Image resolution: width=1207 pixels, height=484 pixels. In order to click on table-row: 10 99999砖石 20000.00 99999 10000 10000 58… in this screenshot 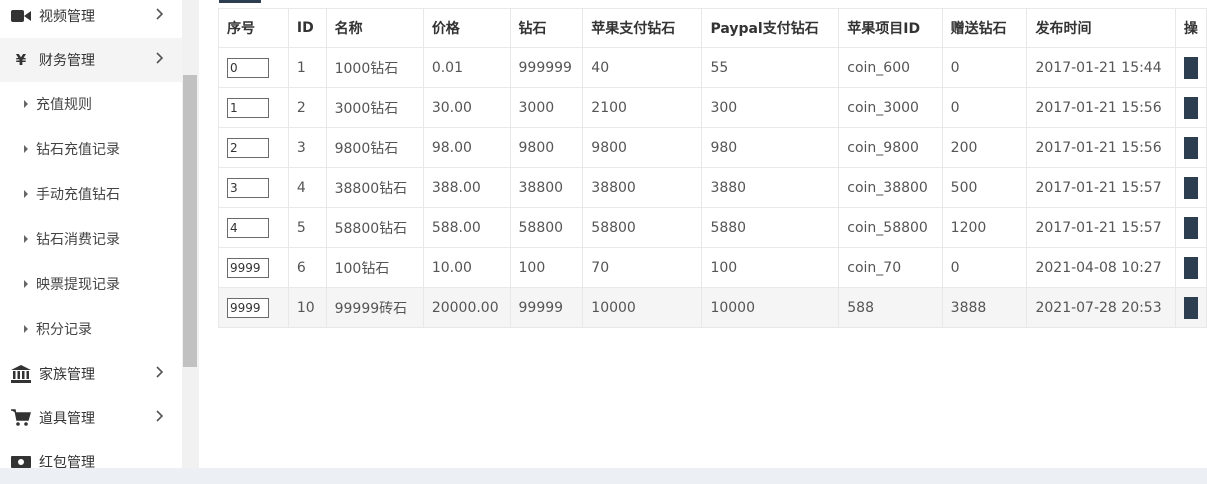, I will do `click(712, 307)`.